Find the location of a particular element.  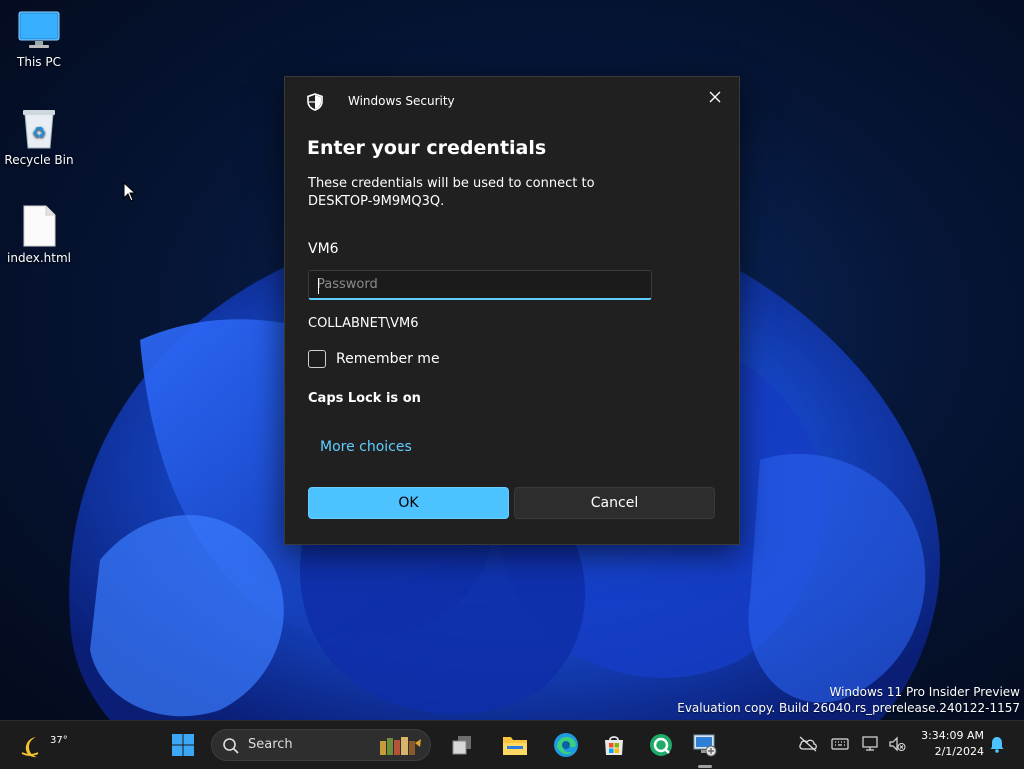

desktop-icon-label: index.html is located at coordinates (39, 258).